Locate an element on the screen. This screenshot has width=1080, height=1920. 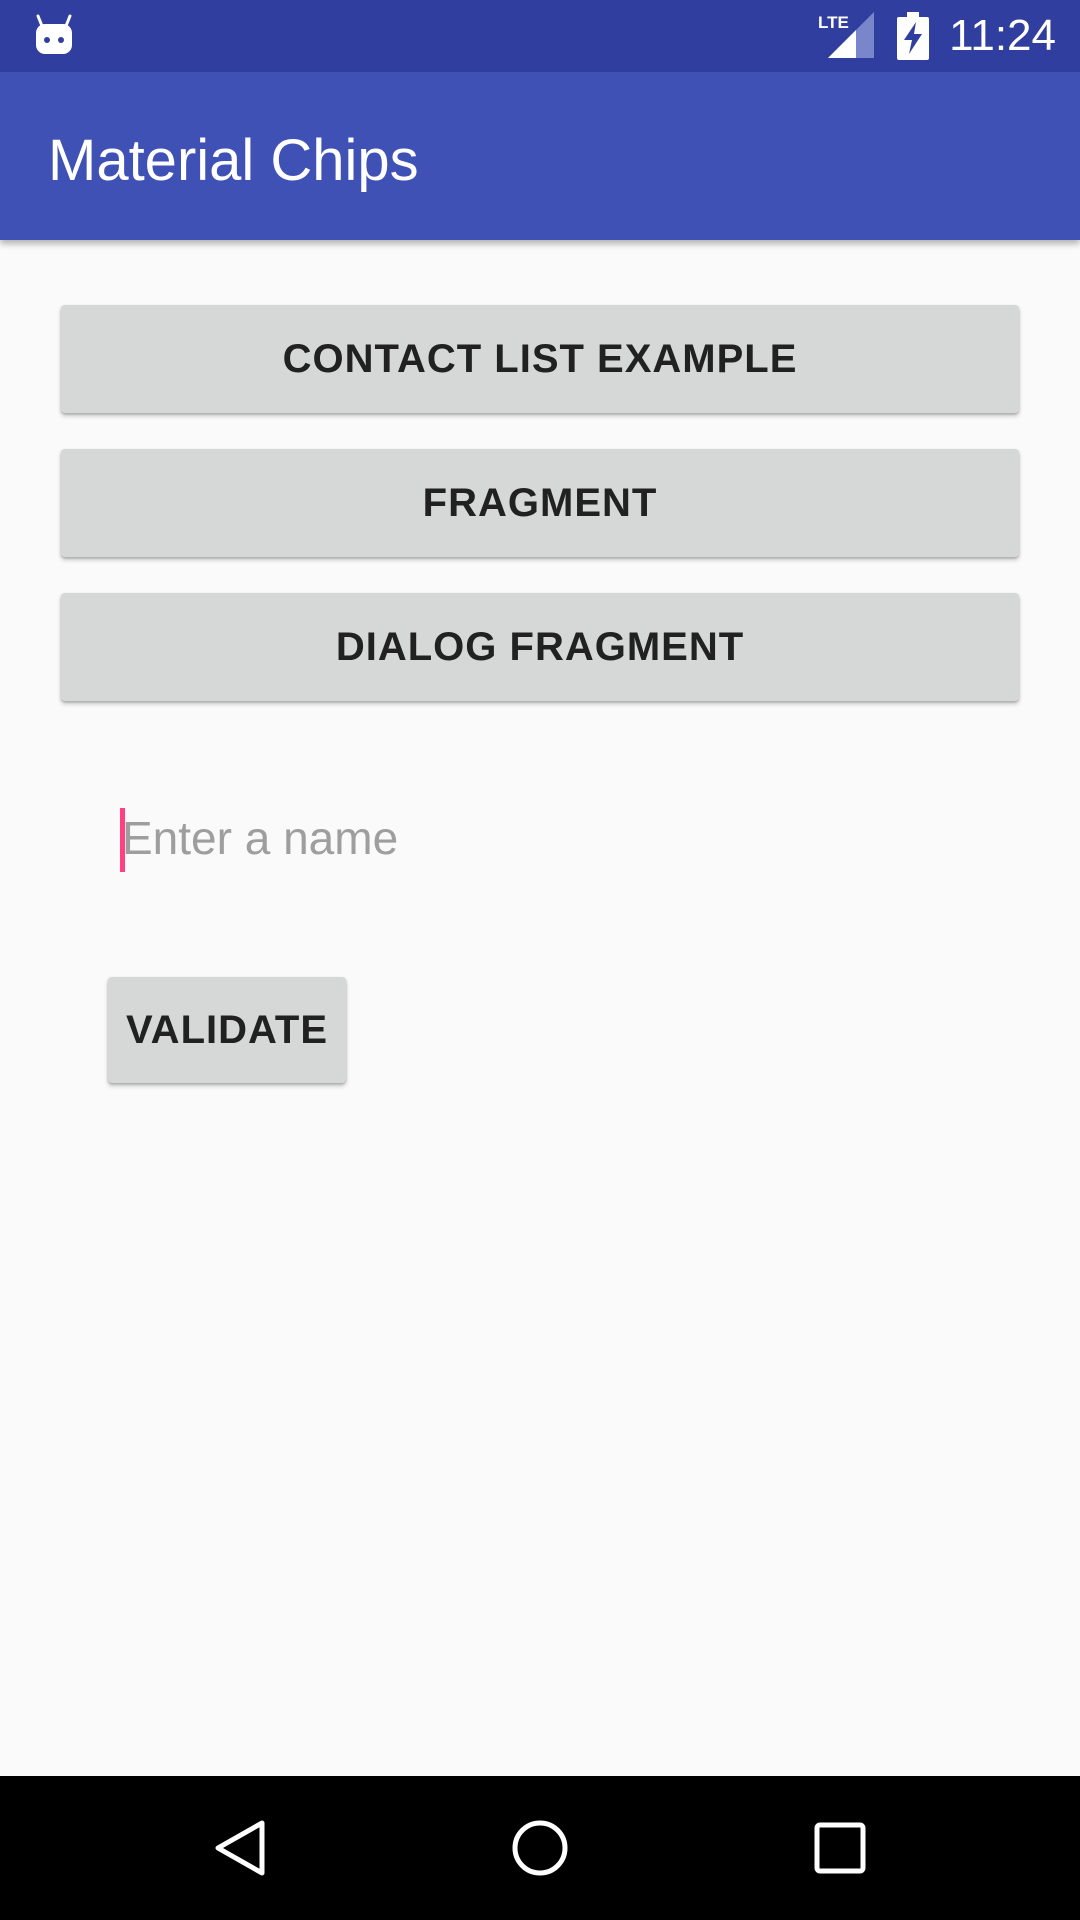
app-title: Material Chips is located at coordinates (233, 160).